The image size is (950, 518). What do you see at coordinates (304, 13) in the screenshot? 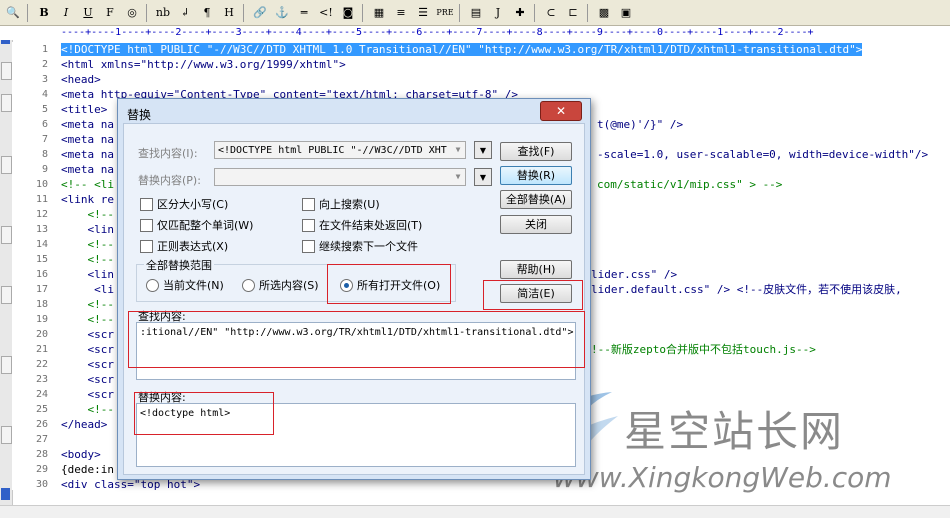
I see `hr-icon: ═` at bounding box center [304, 13].